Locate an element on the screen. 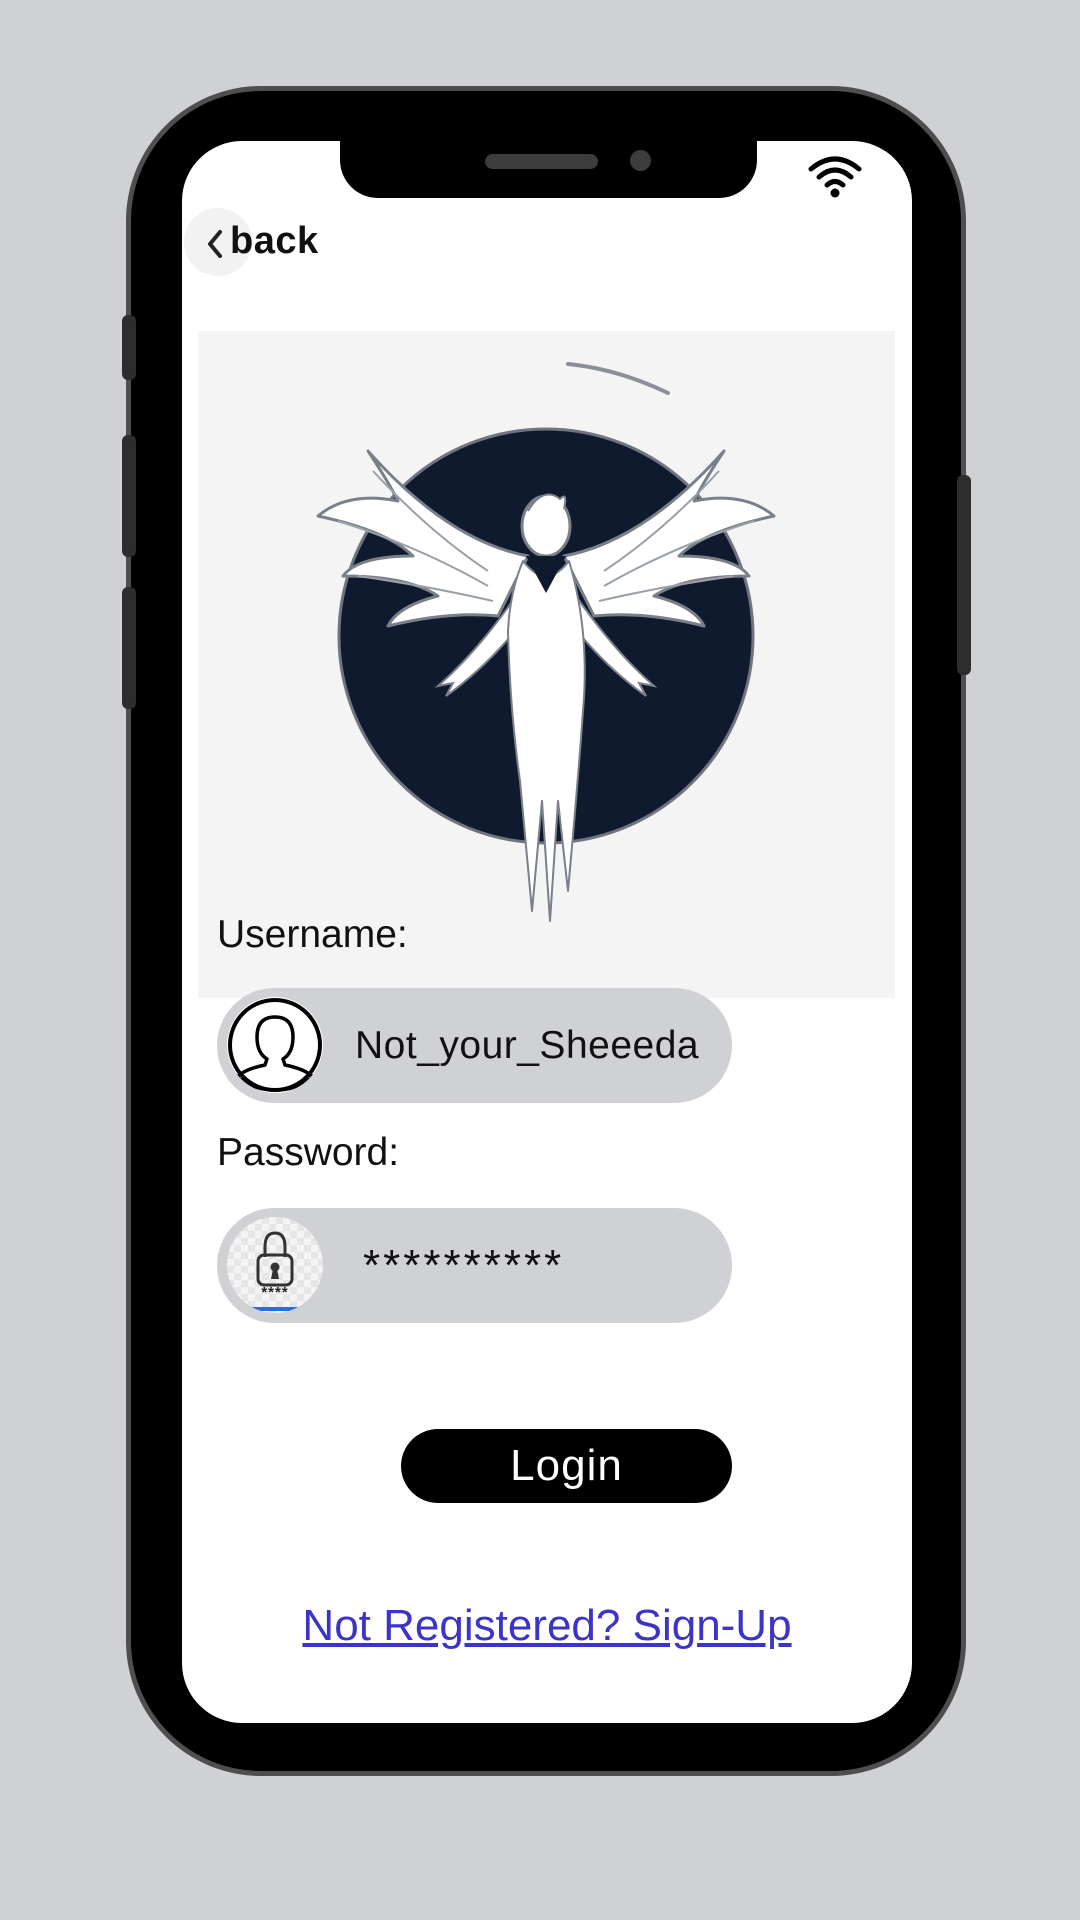  password-field: **** ********** is located at coordinates (474, 1265).